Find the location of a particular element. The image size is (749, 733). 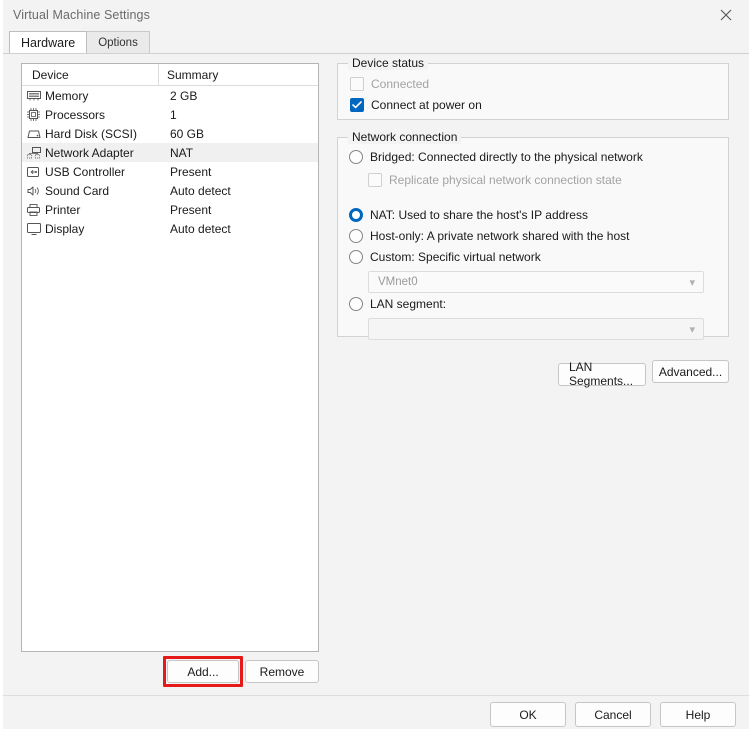

lan-segment-radio-row: LAN segment: is located at coordinates (397, 304).